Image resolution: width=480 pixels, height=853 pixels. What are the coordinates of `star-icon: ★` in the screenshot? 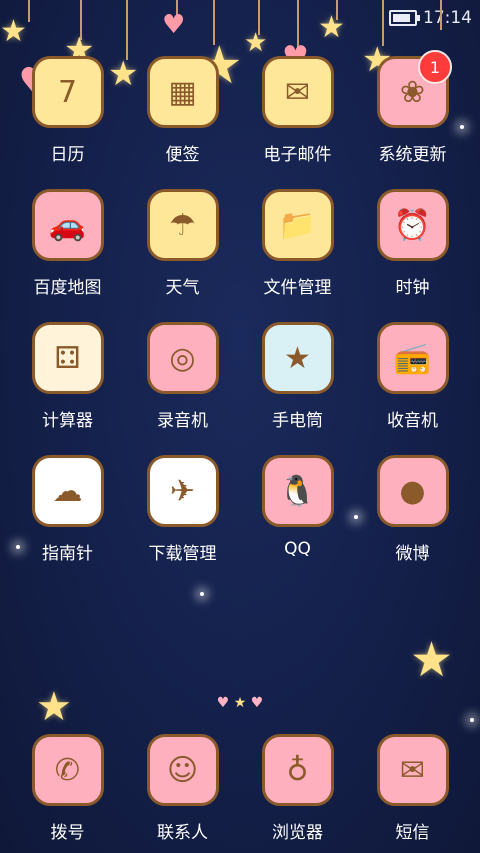 It's located at (432, 660).